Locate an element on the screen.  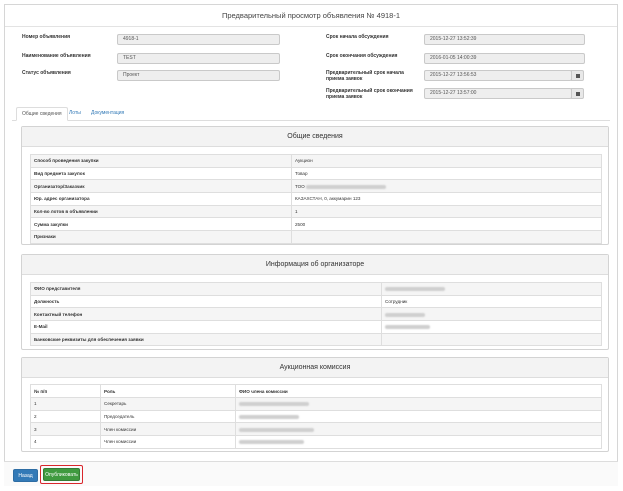
row-key: E-Mail is located at coordinates (206, 327).